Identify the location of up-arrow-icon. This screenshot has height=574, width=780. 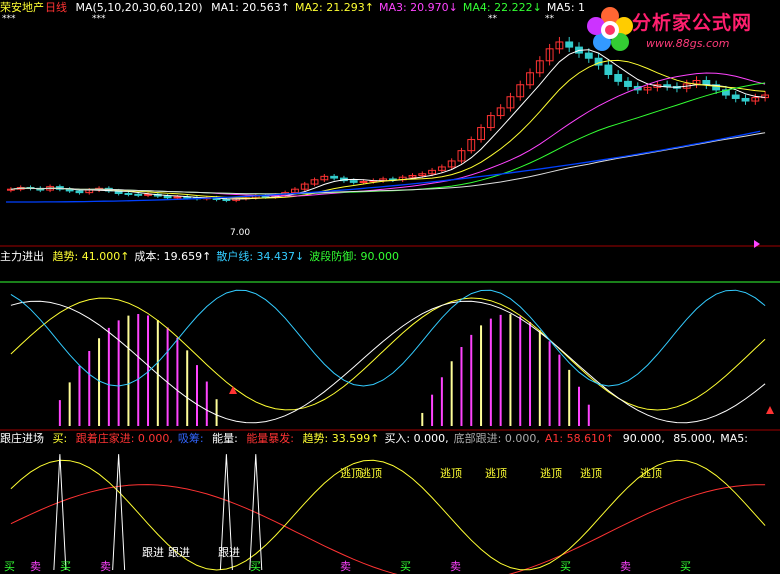
(770, 410).